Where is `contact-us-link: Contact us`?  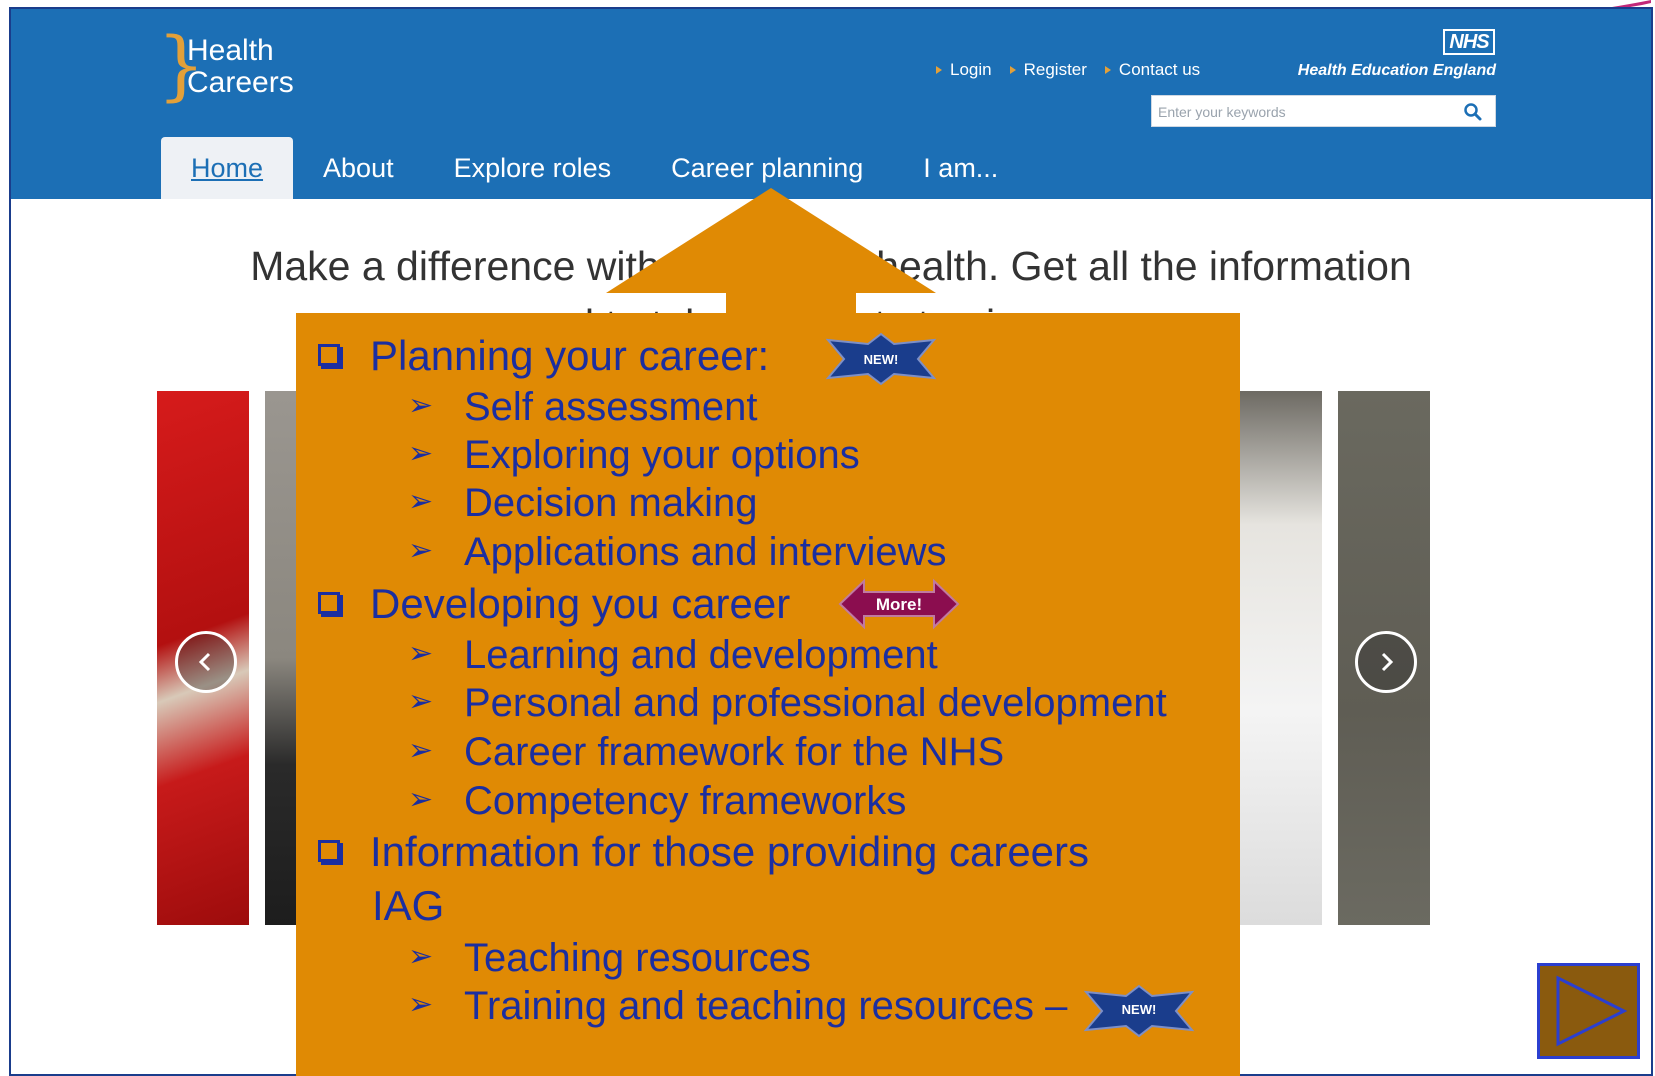 contact-us-link: Contact us is located at coordinates (1152, 70).